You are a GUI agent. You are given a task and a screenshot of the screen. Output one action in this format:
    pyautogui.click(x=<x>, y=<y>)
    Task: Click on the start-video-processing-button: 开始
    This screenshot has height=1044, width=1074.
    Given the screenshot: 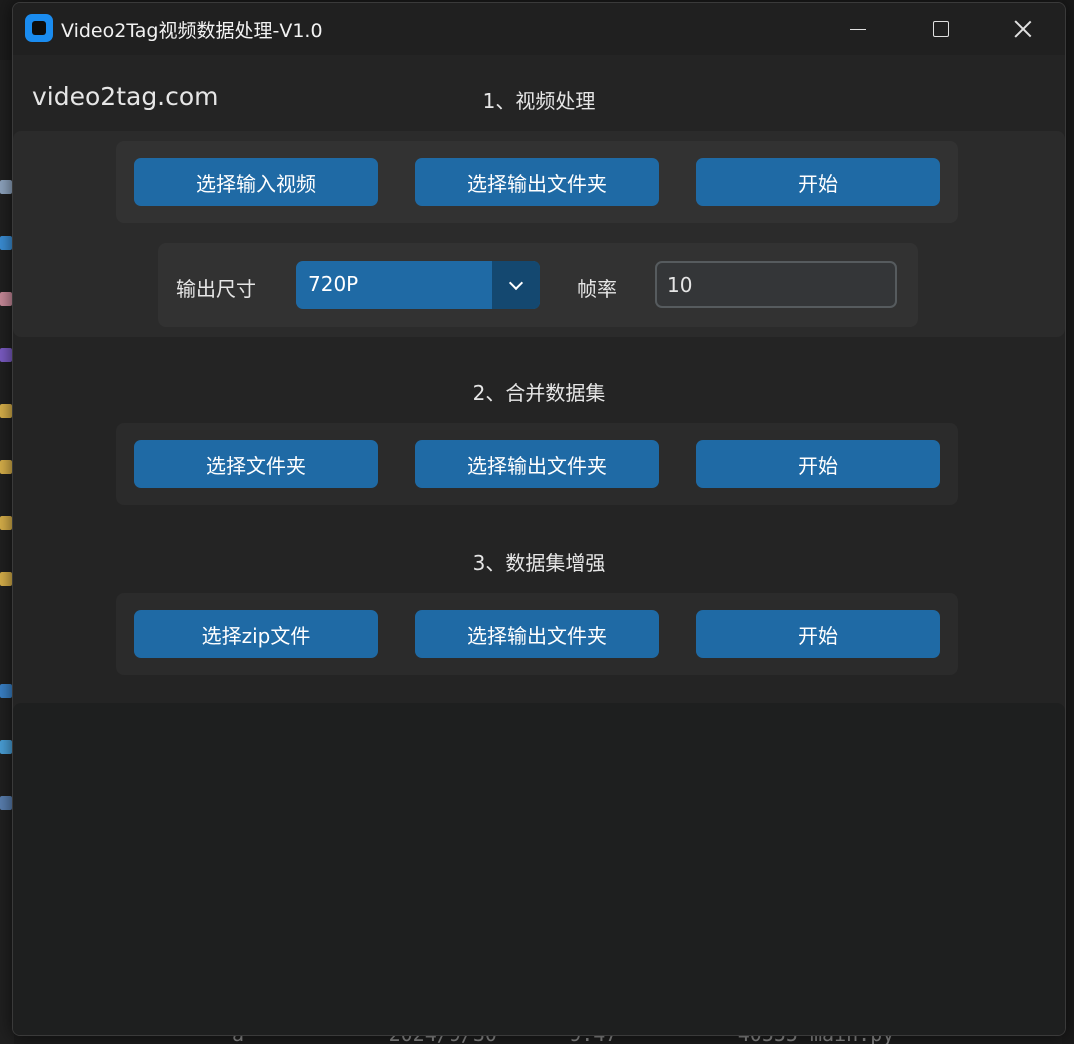 What is the action you would take?
    pyautogui.click(x=818, y=182)
    